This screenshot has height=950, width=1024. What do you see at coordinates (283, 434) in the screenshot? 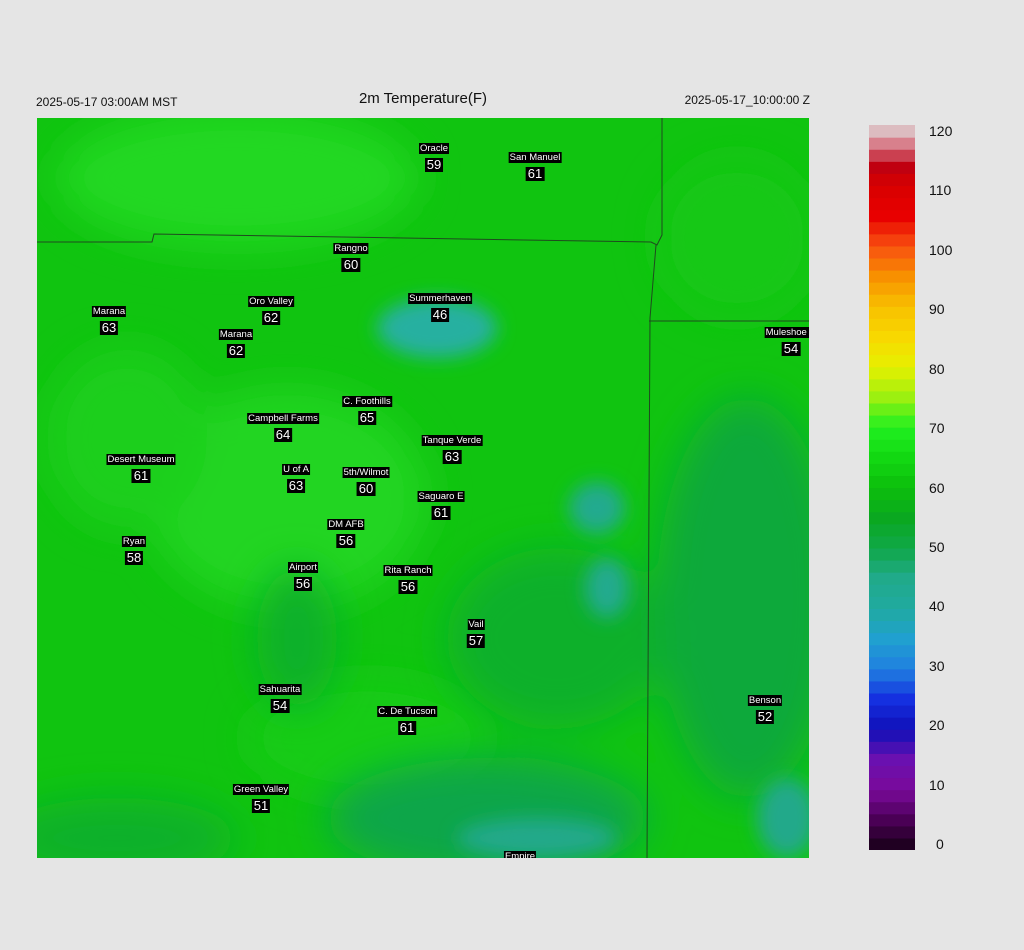
I see `station-value: 64` at bounding box center [283, 434].